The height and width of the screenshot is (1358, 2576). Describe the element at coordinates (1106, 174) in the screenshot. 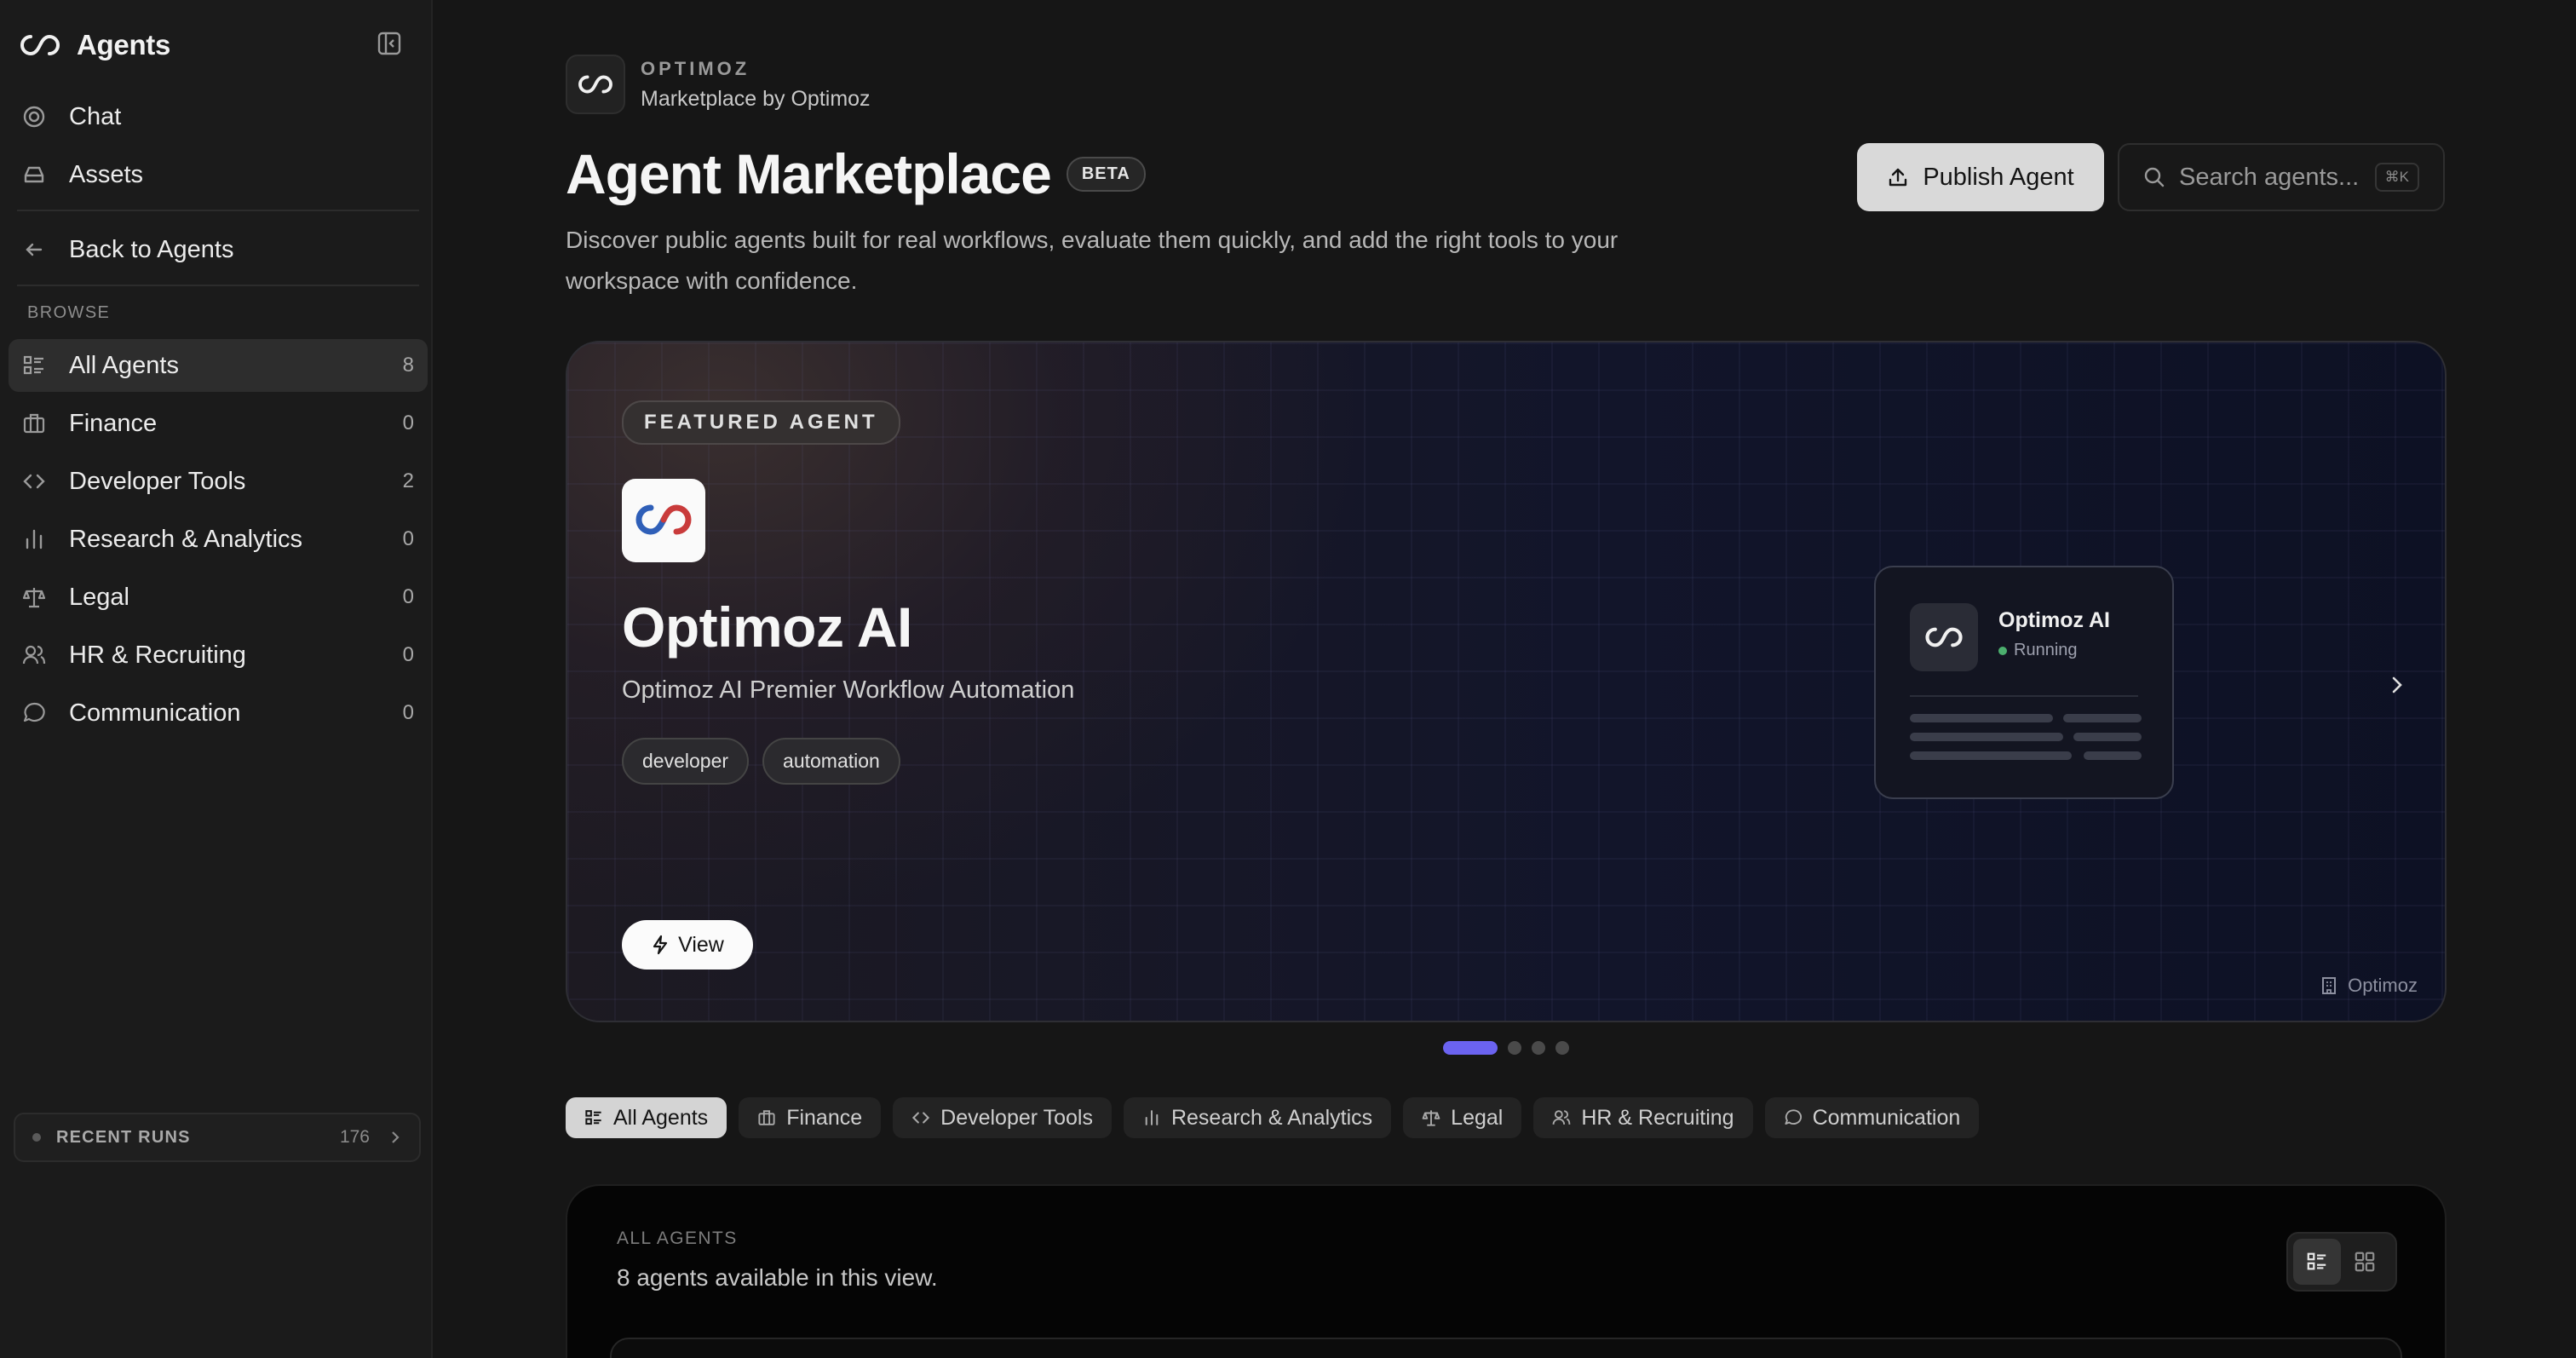

I see `beta-badge: BETA` at that location.